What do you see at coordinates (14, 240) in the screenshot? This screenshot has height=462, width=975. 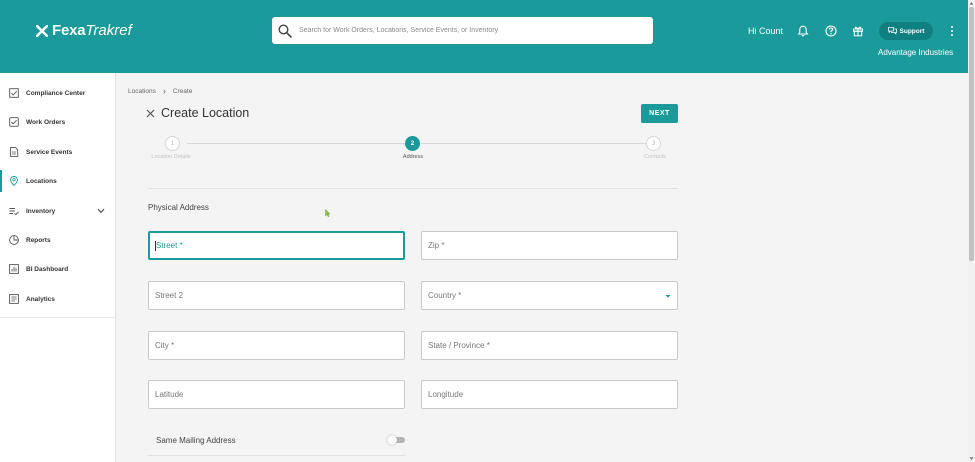 I see `reports-icon` at bounding box center [14, 240].